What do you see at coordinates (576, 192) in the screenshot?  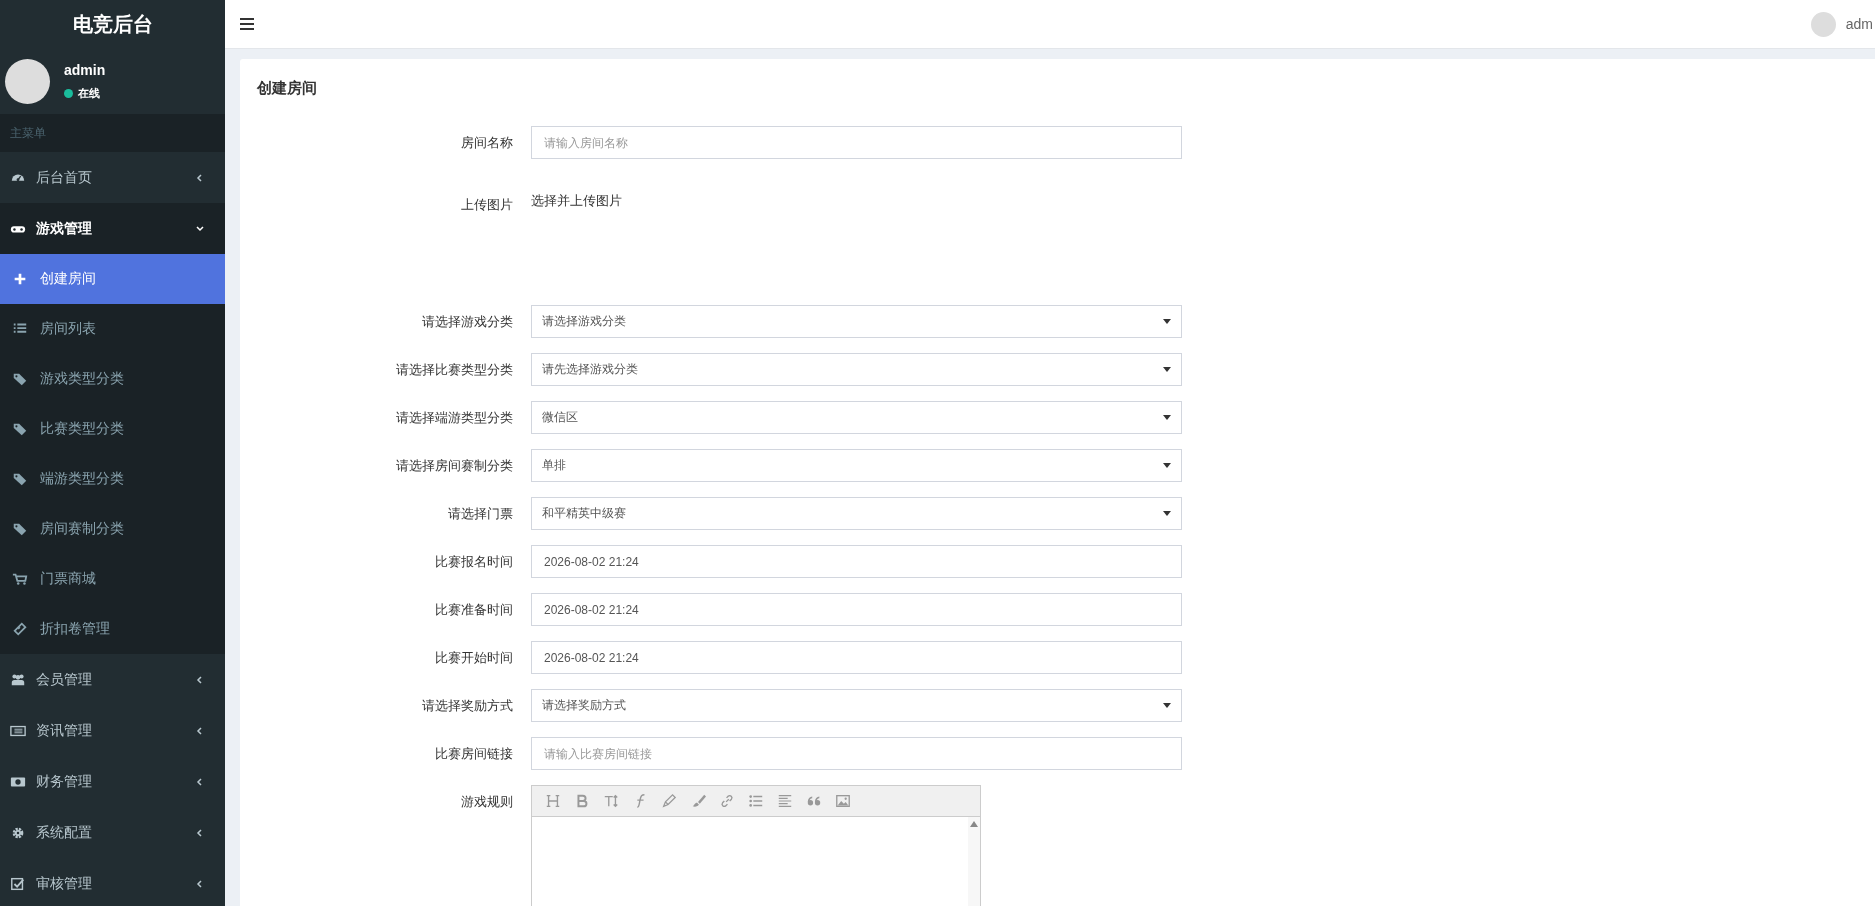 I see `upload-link: 选择并上传图片` at bounding box center [576, 192].